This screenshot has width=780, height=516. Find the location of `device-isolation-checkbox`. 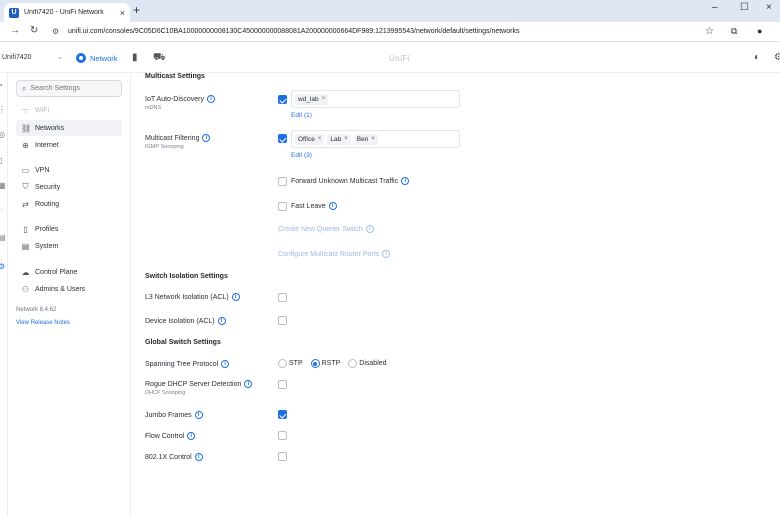

device-isolation-checkbox is located at coordinates (282, 320).